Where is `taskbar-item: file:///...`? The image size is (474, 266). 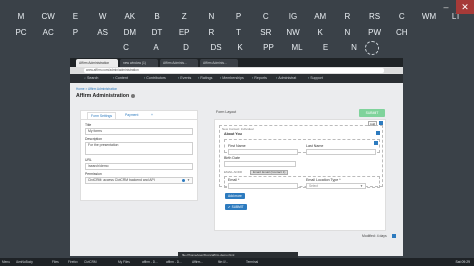 taskbar-item: file:///... is located at coordinates (223, 262).